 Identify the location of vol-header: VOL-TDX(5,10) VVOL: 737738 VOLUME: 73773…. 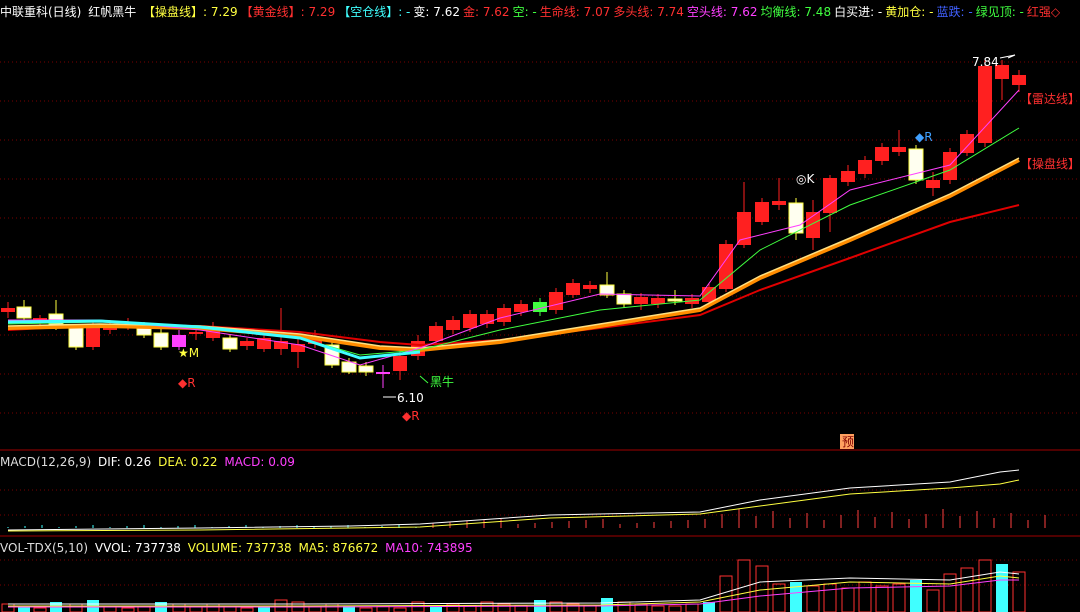
(540, 548).